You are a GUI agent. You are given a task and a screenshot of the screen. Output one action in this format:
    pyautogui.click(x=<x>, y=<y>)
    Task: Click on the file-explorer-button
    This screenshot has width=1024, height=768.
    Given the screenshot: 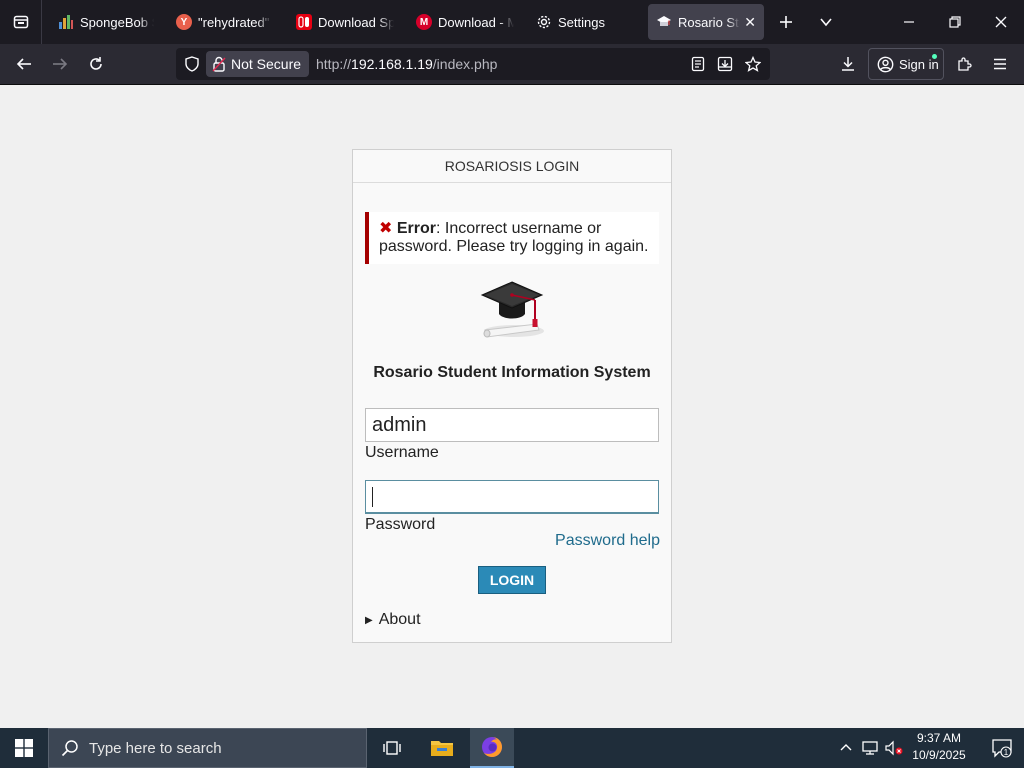 What is the action you would take?
    pyautogui.click(x=442, y=748)
    